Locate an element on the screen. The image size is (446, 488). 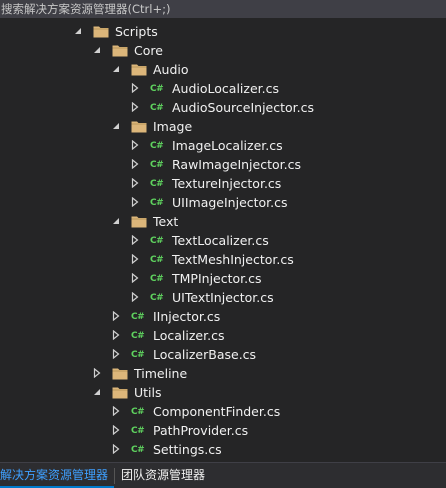
tree-file-row: C# LocalizerBase.cs is located at coordinates (223, 354).